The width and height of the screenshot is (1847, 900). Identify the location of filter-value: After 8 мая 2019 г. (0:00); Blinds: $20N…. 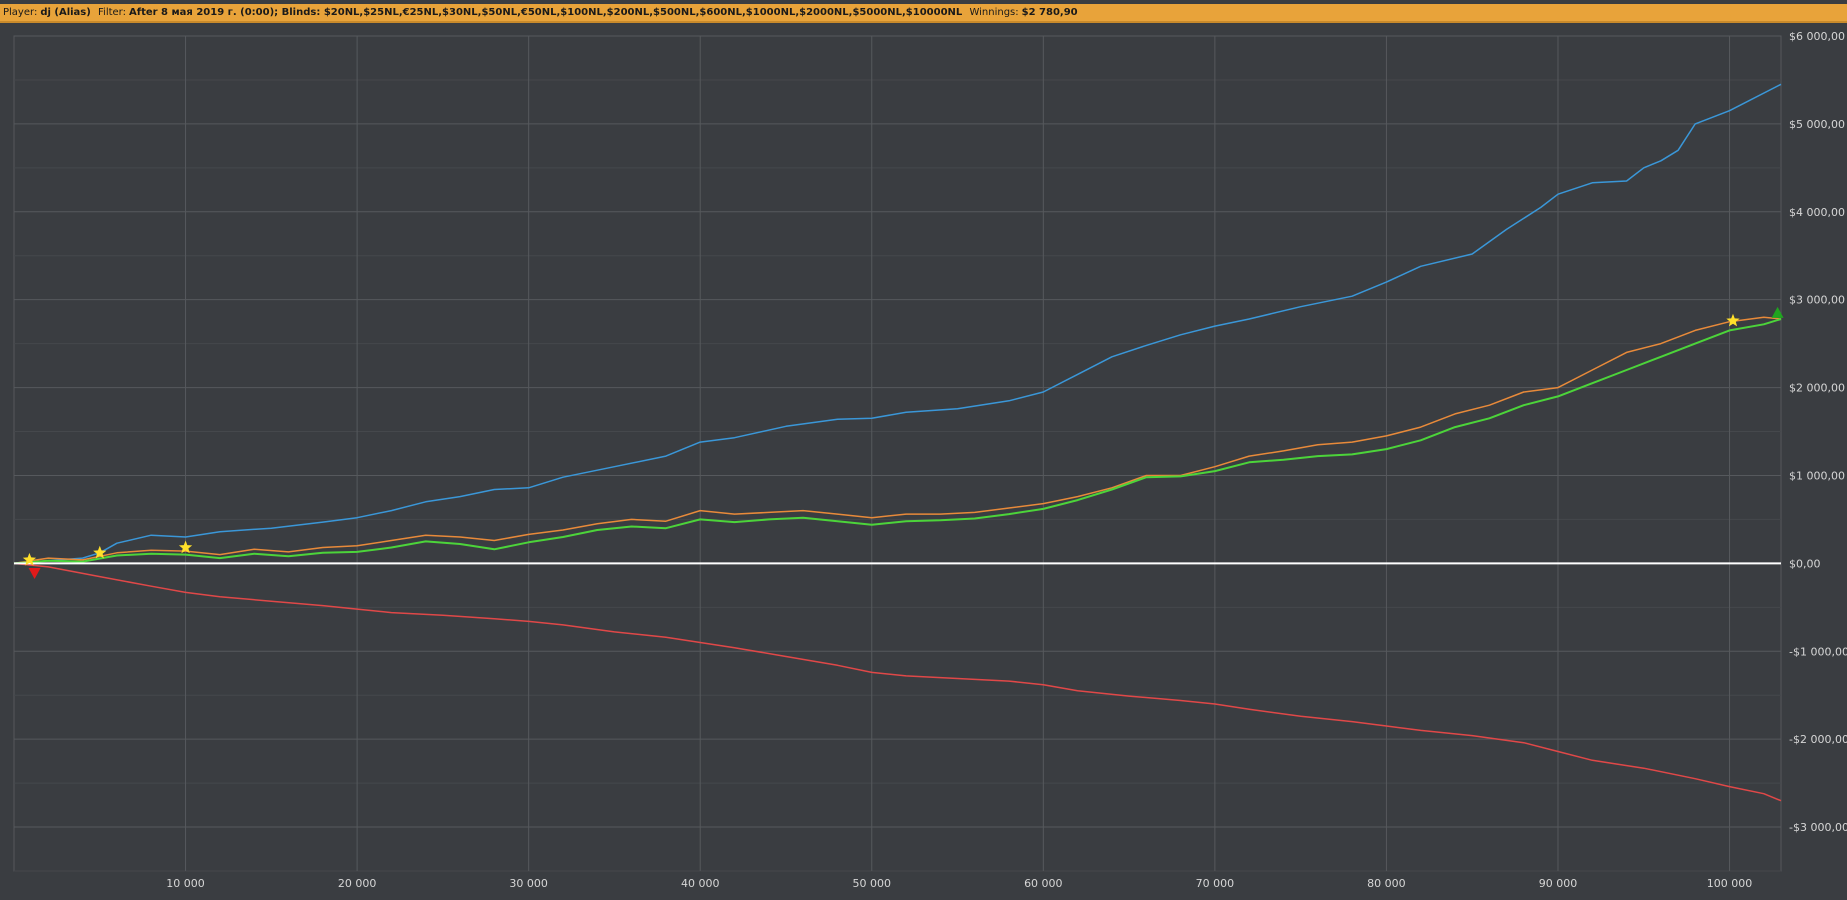
(545, 12).